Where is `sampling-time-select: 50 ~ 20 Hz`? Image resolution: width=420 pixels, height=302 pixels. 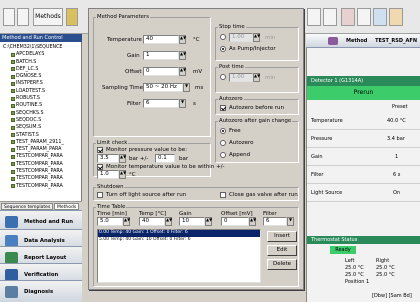
sampling-time-select: 50 ~ 20 Hz is located at coordinates (163, 87).